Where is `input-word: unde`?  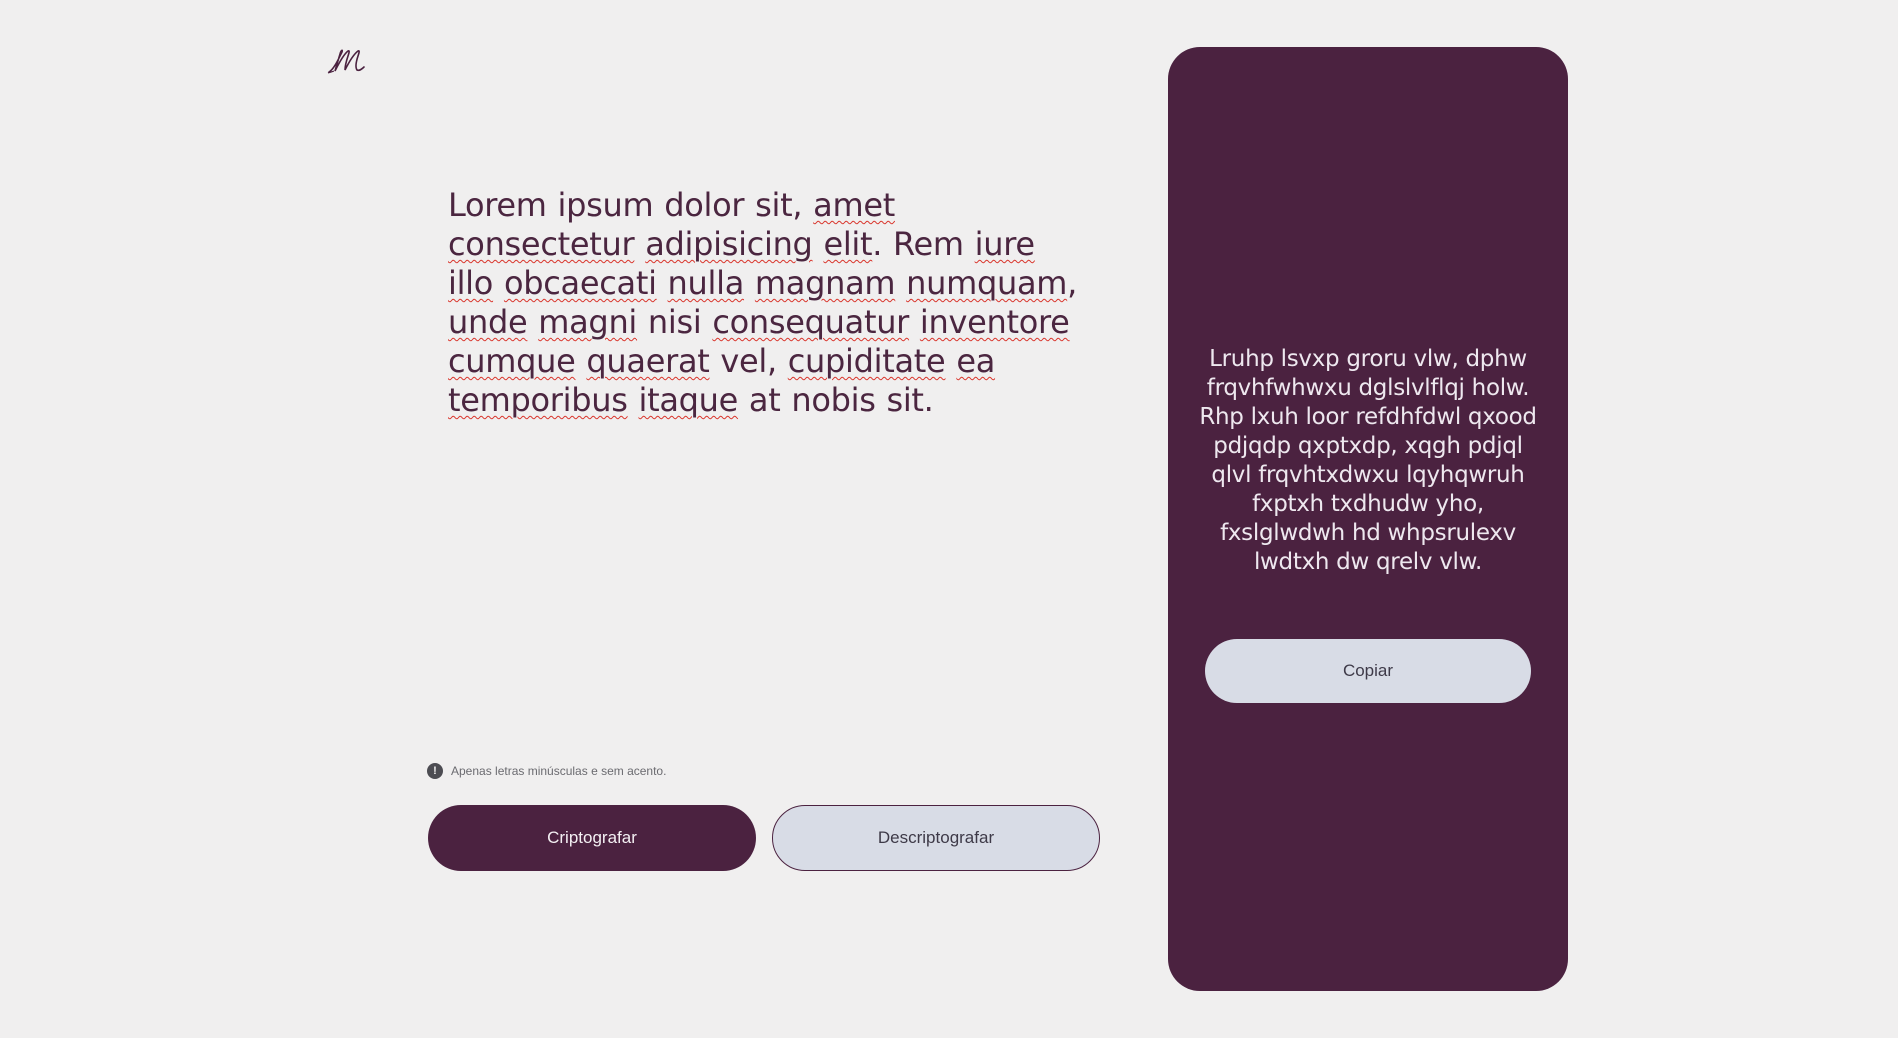
input-word: unde is located at coordinates (488, 322).